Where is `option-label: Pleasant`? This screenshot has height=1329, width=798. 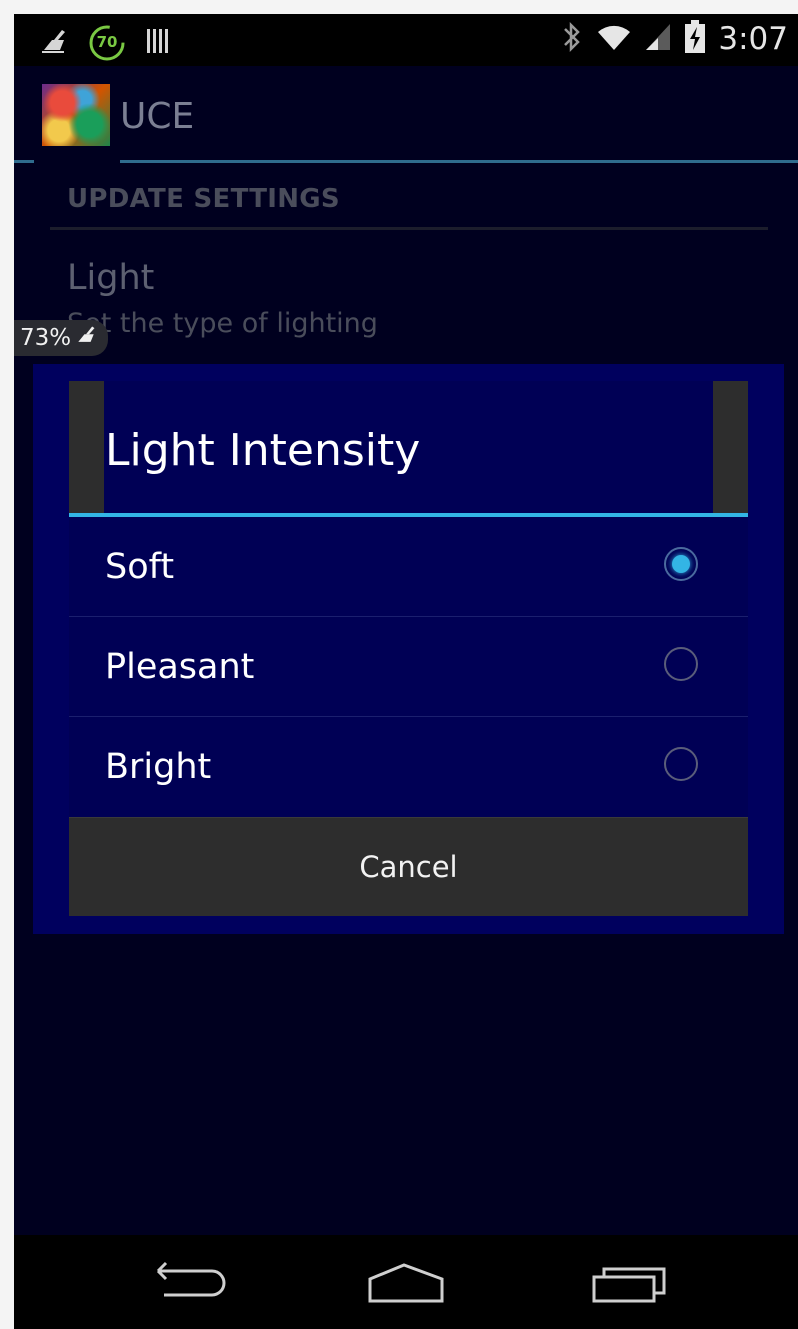
option-label: Pleasant is located at coordinates (180, 667).